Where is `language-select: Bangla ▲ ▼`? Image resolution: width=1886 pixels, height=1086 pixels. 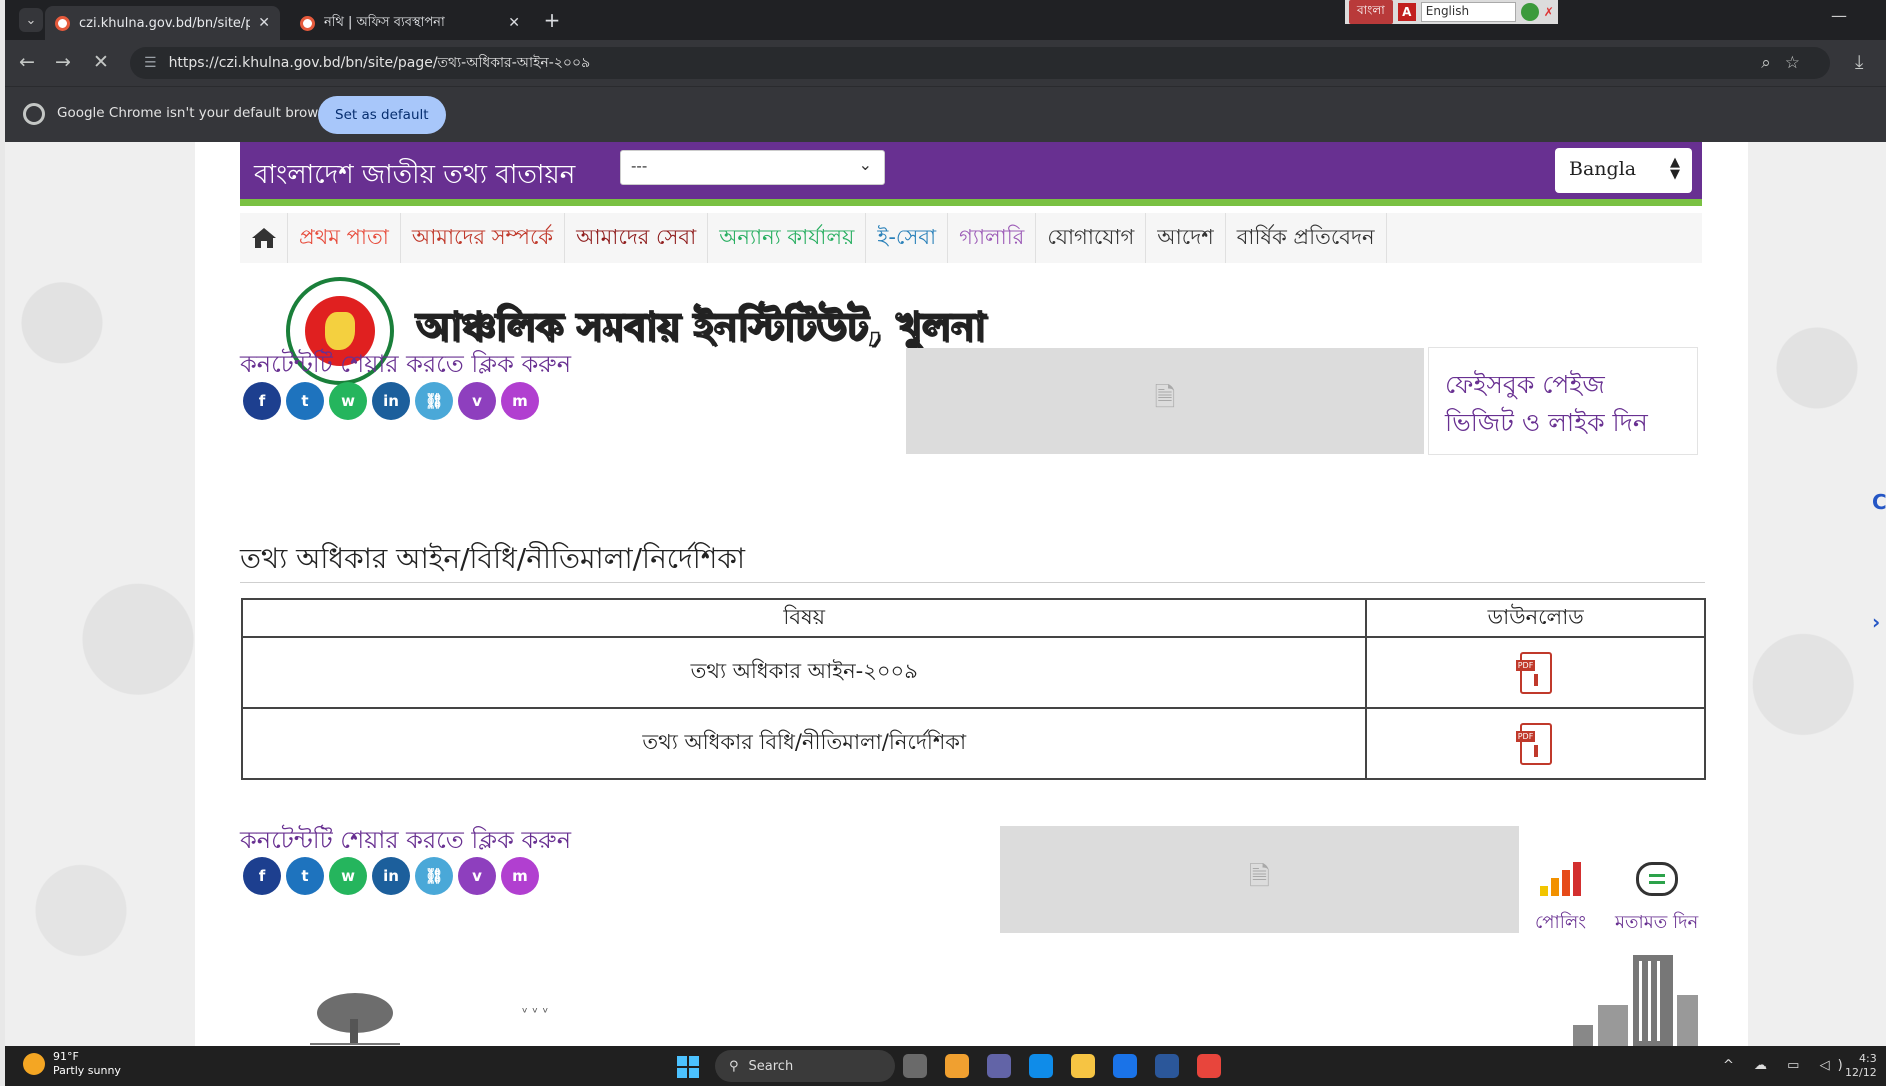
language-select: Bangla ▲ ▼ is located at coordinates (1623, 170).